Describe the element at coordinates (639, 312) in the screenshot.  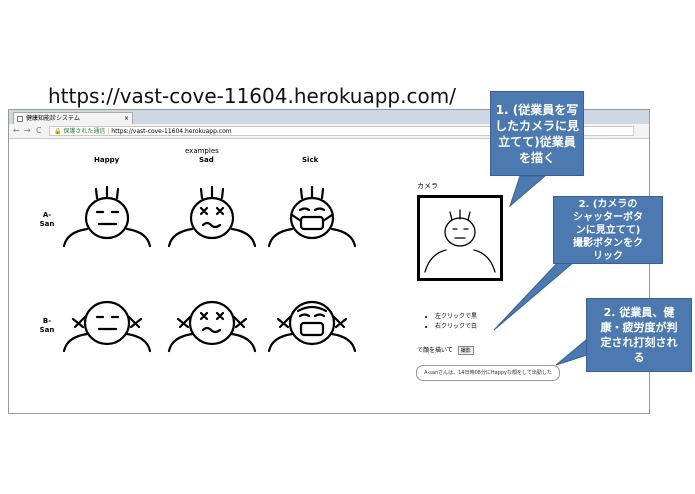
I see `callout-line: 2. 従業員、健` at that location.